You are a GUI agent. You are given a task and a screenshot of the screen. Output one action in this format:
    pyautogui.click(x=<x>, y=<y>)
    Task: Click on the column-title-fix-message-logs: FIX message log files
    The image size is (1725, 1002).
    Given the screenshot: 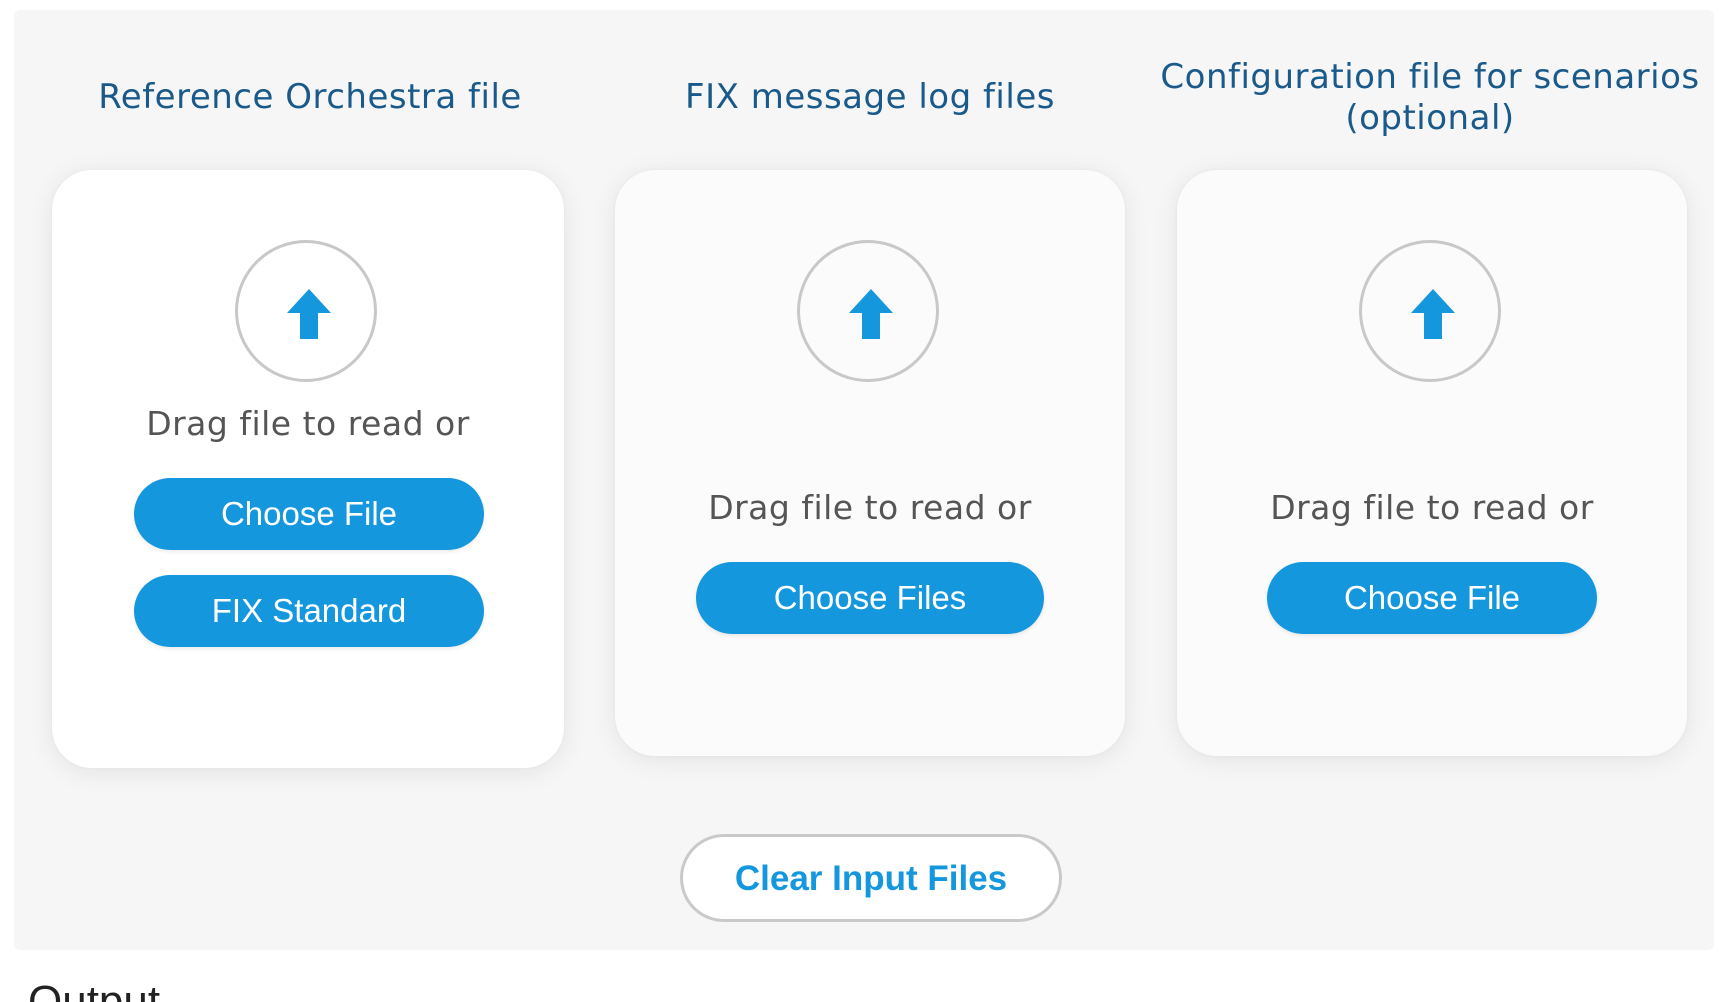 What is the action you would take?
    pyautogui.click(x=870, y=97)
    